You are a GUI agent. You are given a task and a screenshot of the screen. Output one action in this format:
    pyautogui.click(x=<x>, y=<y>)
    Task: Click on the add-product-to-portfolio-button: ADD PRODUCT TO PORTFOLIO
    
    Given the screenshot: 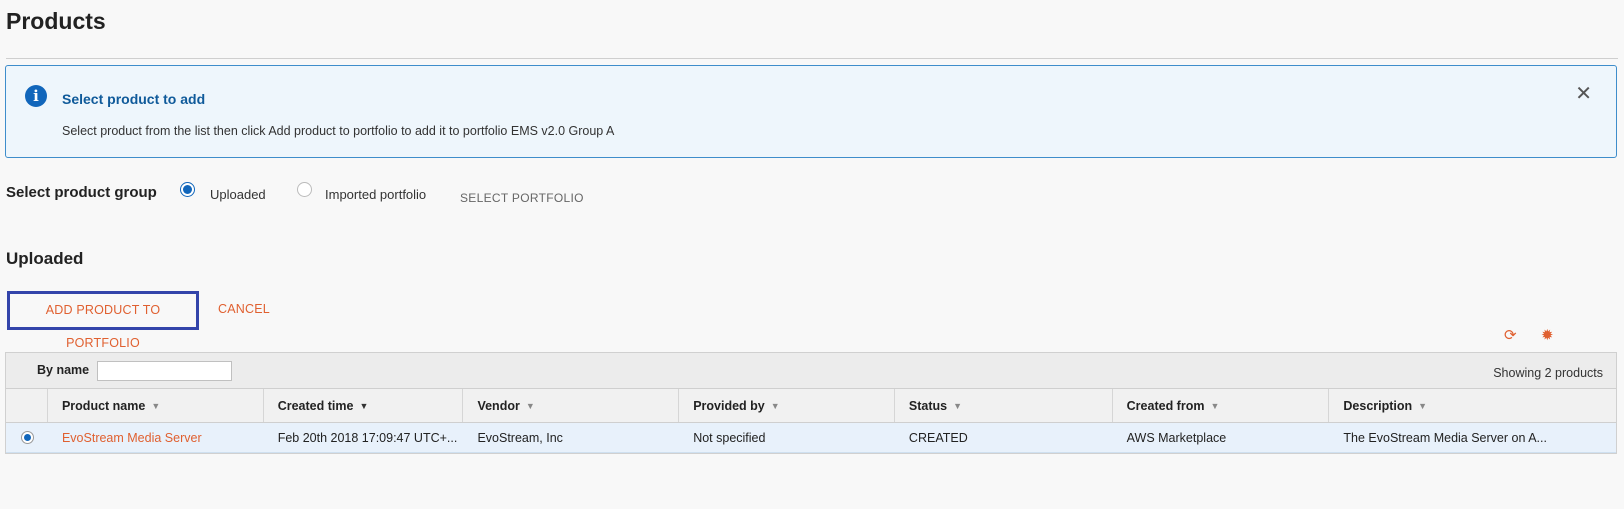 What is the action you would take?
    pyautogui.click(x=103, y=320)
    